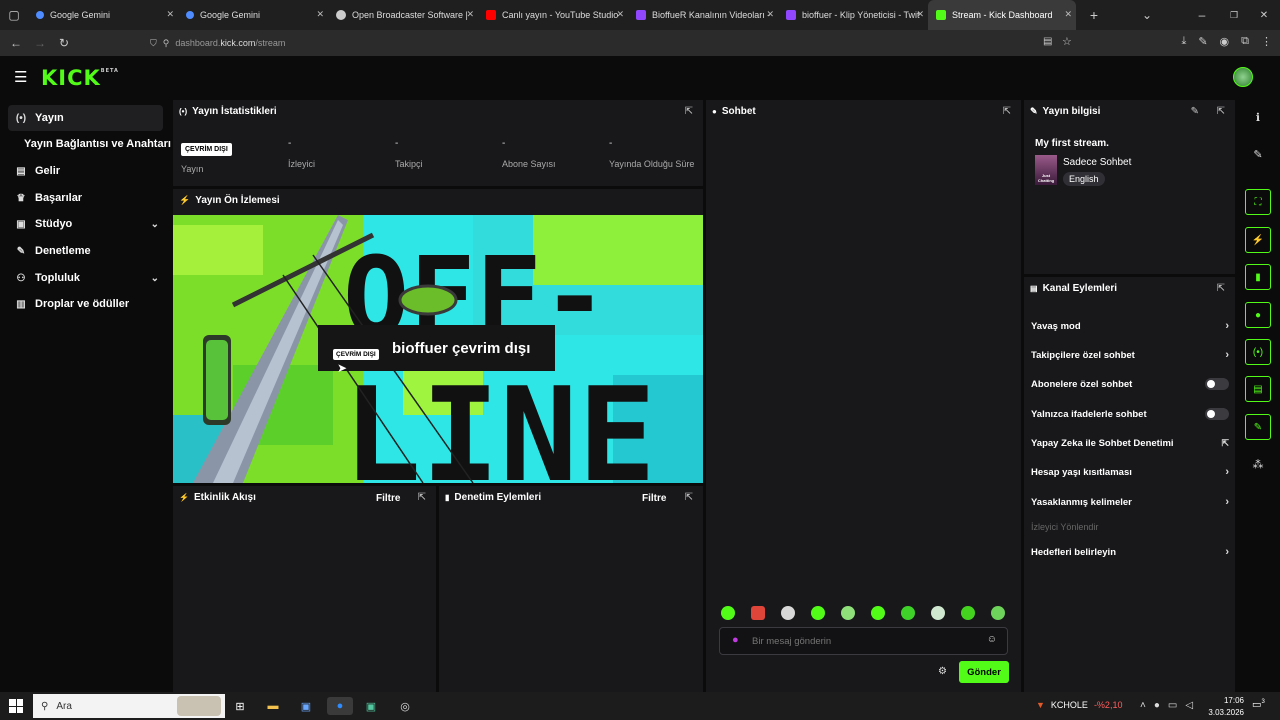  Describe the element at coordinates (1130, 552) in the screenshot. I see `action-set-goals: Hedefleri belirleyin ›` at that location.